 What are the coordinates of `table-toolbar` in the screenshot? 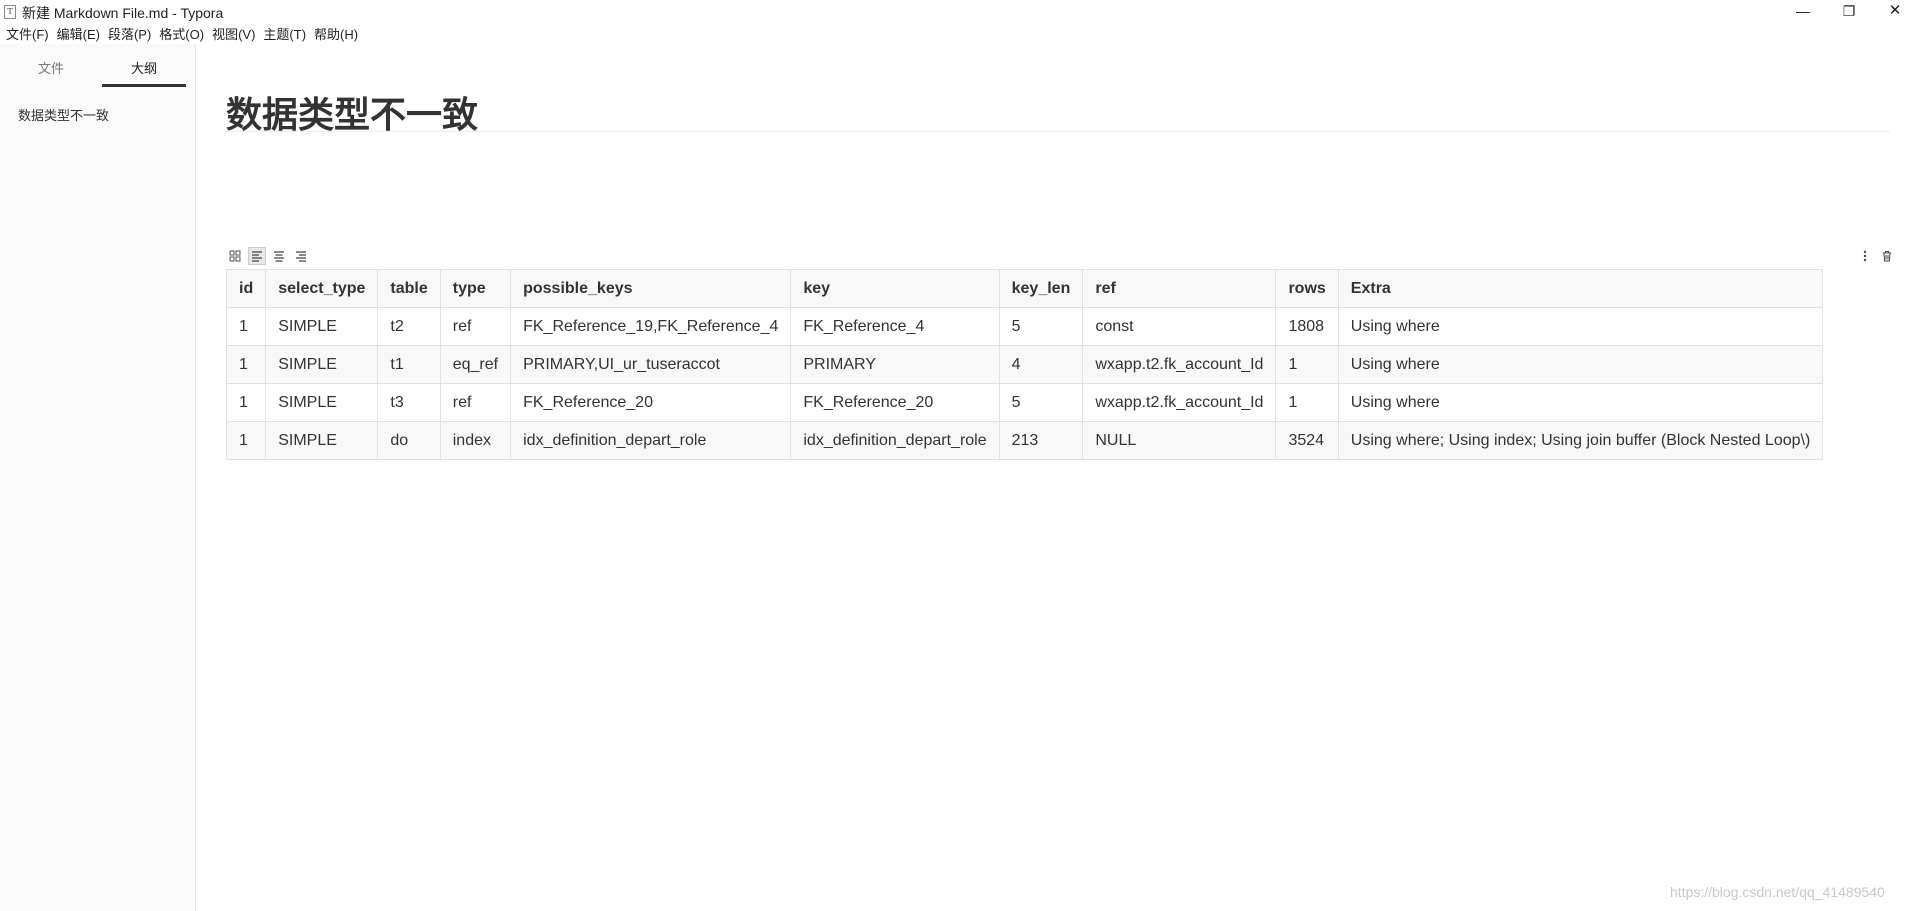 It's located at (268, 256).